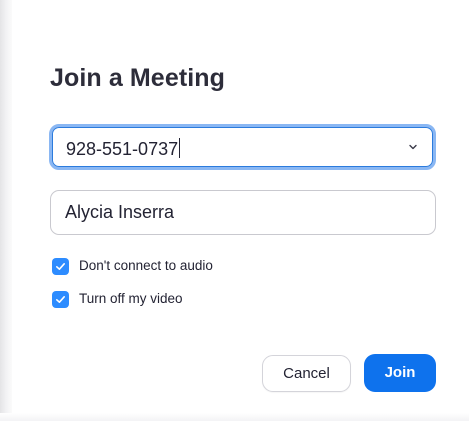 This screenshot has height=421, width=469. What do you see at coordinates (131, 298) in the screenshot?
I see `video-option-label: Turn off my video` at bounding box center [131, 298].